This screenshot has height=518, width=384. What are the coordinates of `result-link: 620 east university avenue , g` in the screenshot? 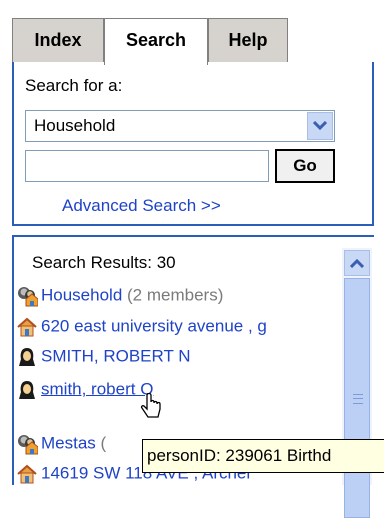 It's located at (154, 325).